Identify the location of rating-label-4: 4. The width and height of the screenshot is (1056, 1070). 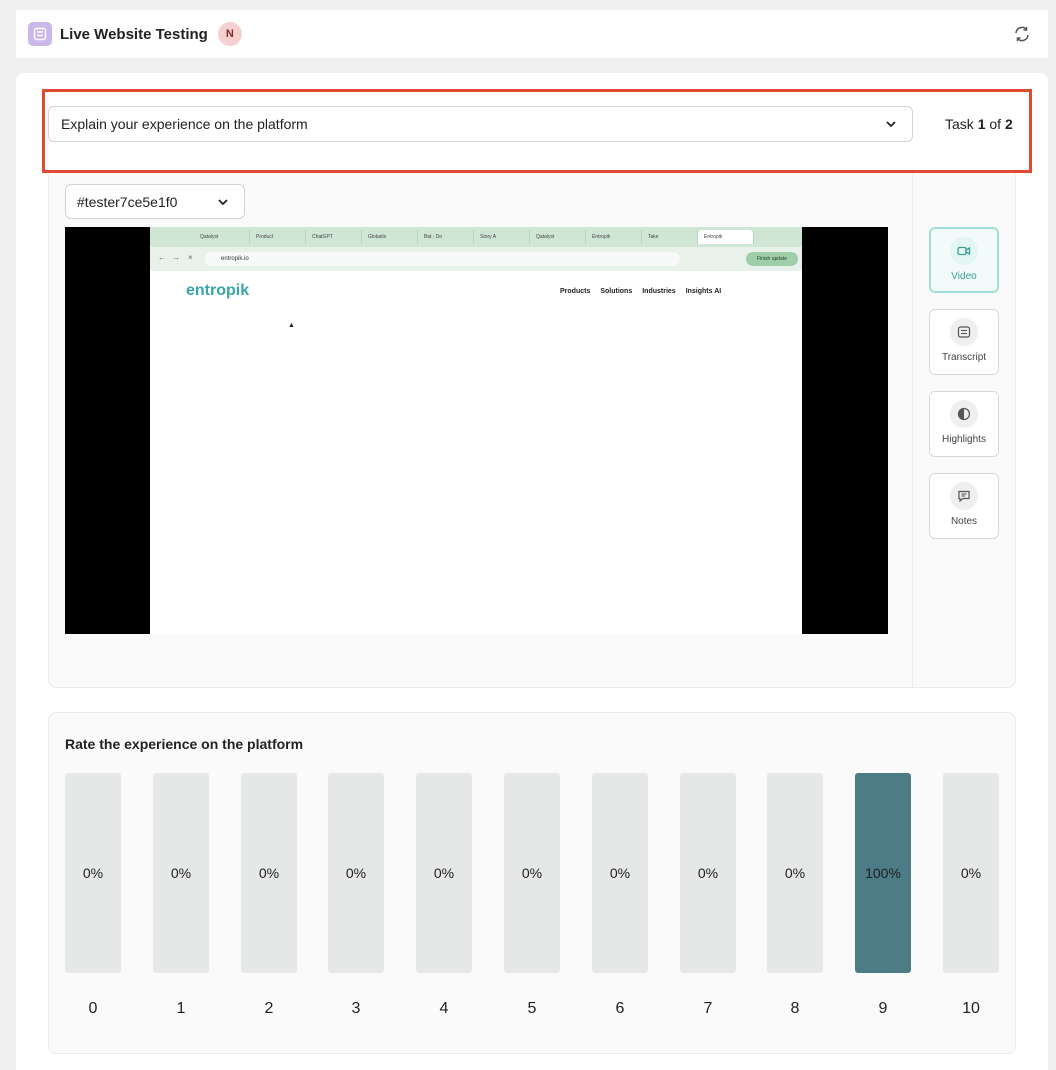
(444, 1008).